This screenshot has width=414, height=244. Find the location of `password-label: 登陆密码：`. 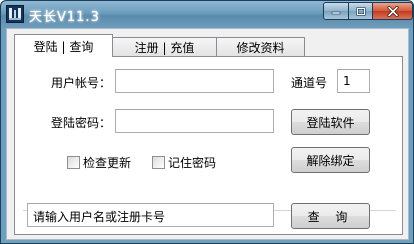

password-label: 登陆密码： is located at coordinates (81, 123).